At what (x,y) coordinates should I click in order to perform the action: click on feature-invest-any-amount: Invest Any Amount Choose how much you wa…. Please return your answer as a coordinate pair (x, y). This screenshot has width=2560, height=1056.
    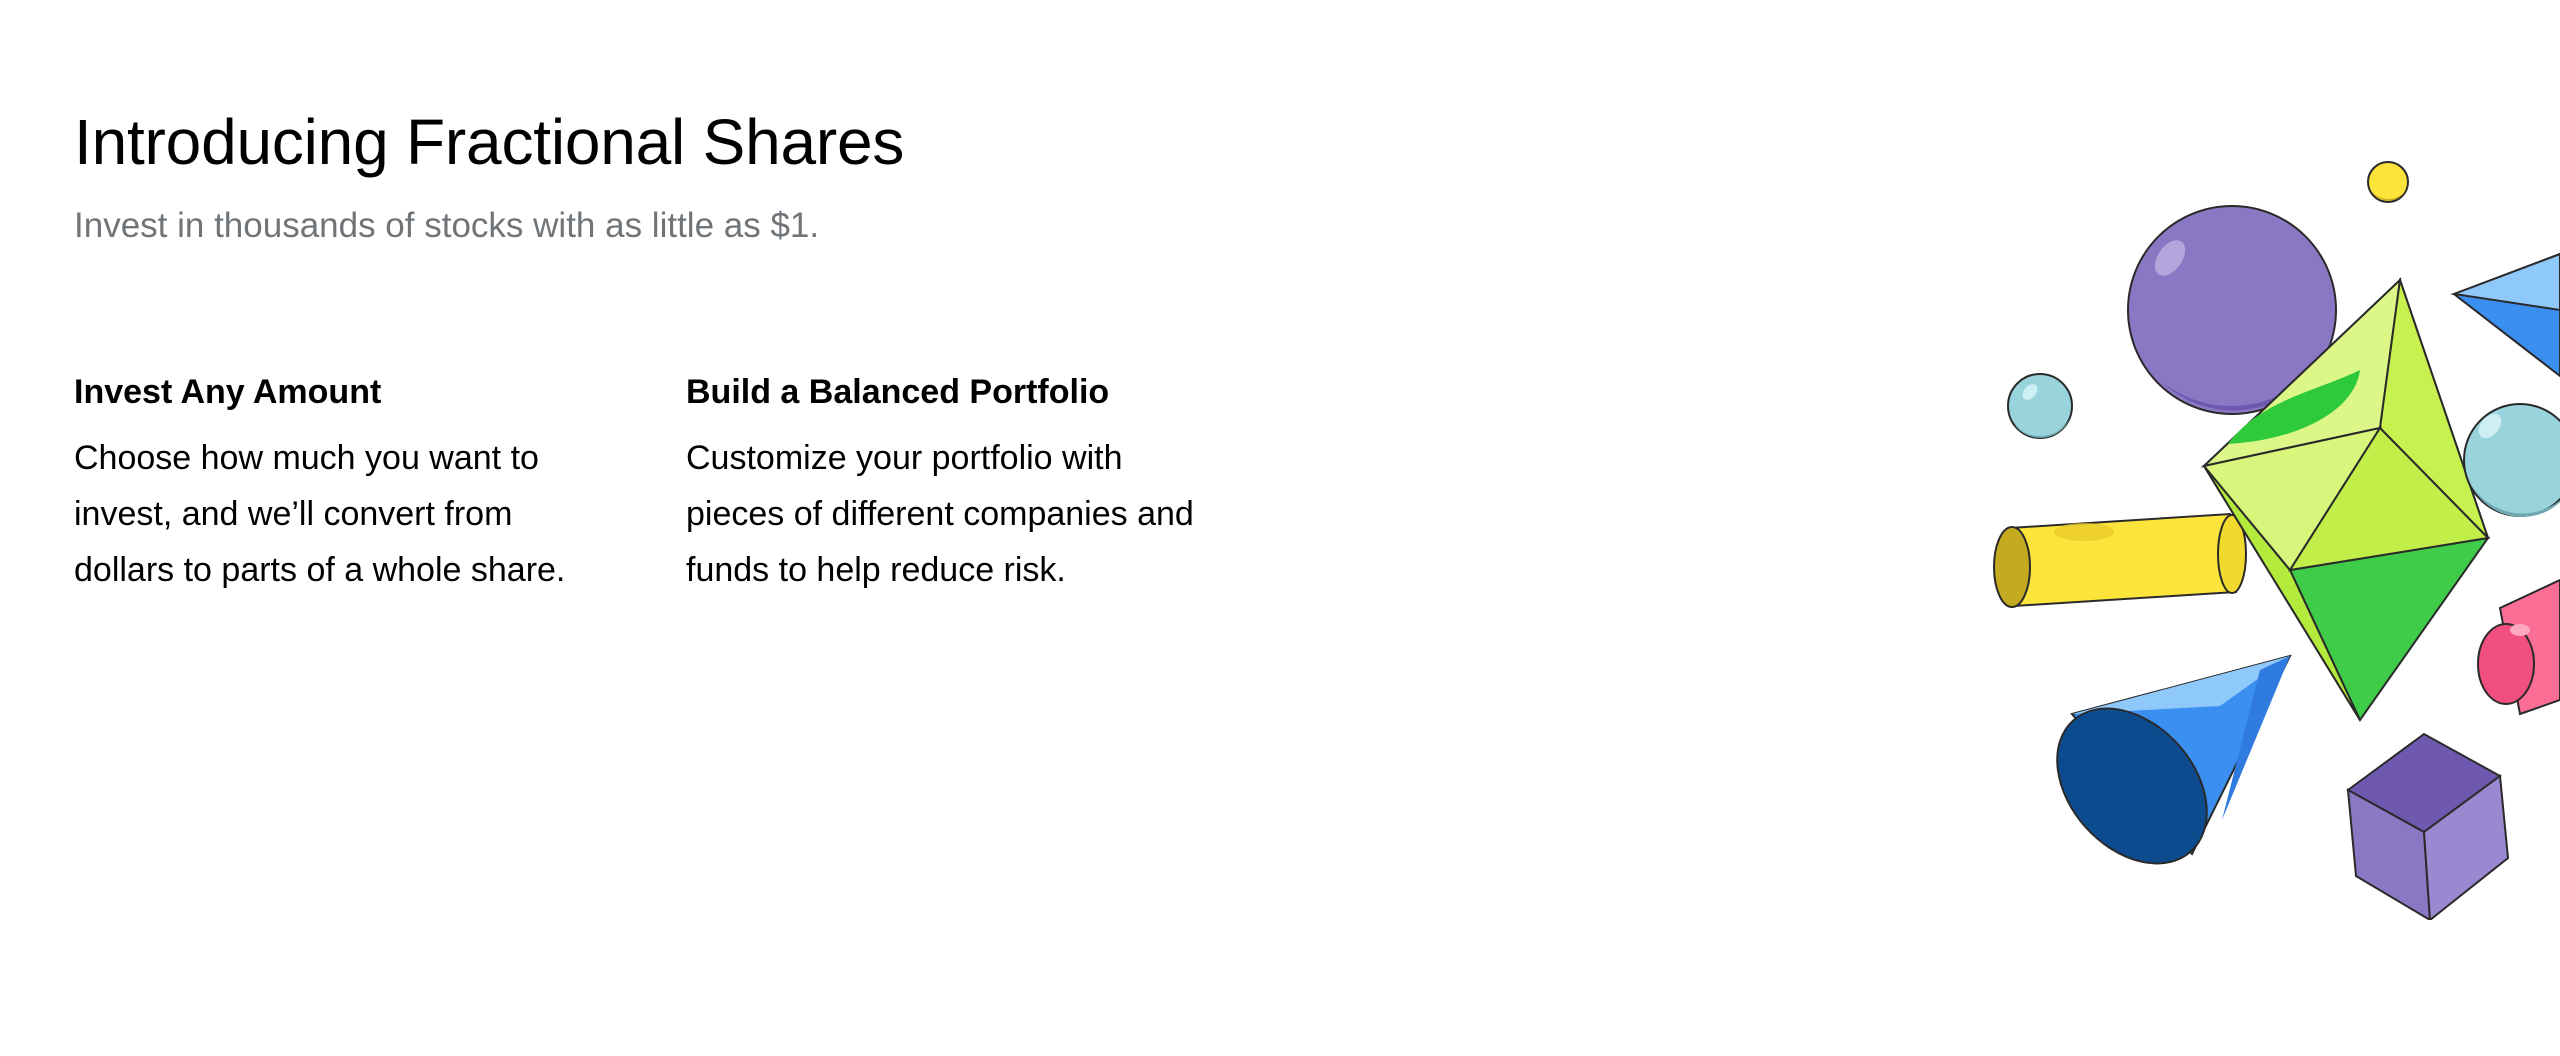
    Looking at the image, I should click on (346, 481).